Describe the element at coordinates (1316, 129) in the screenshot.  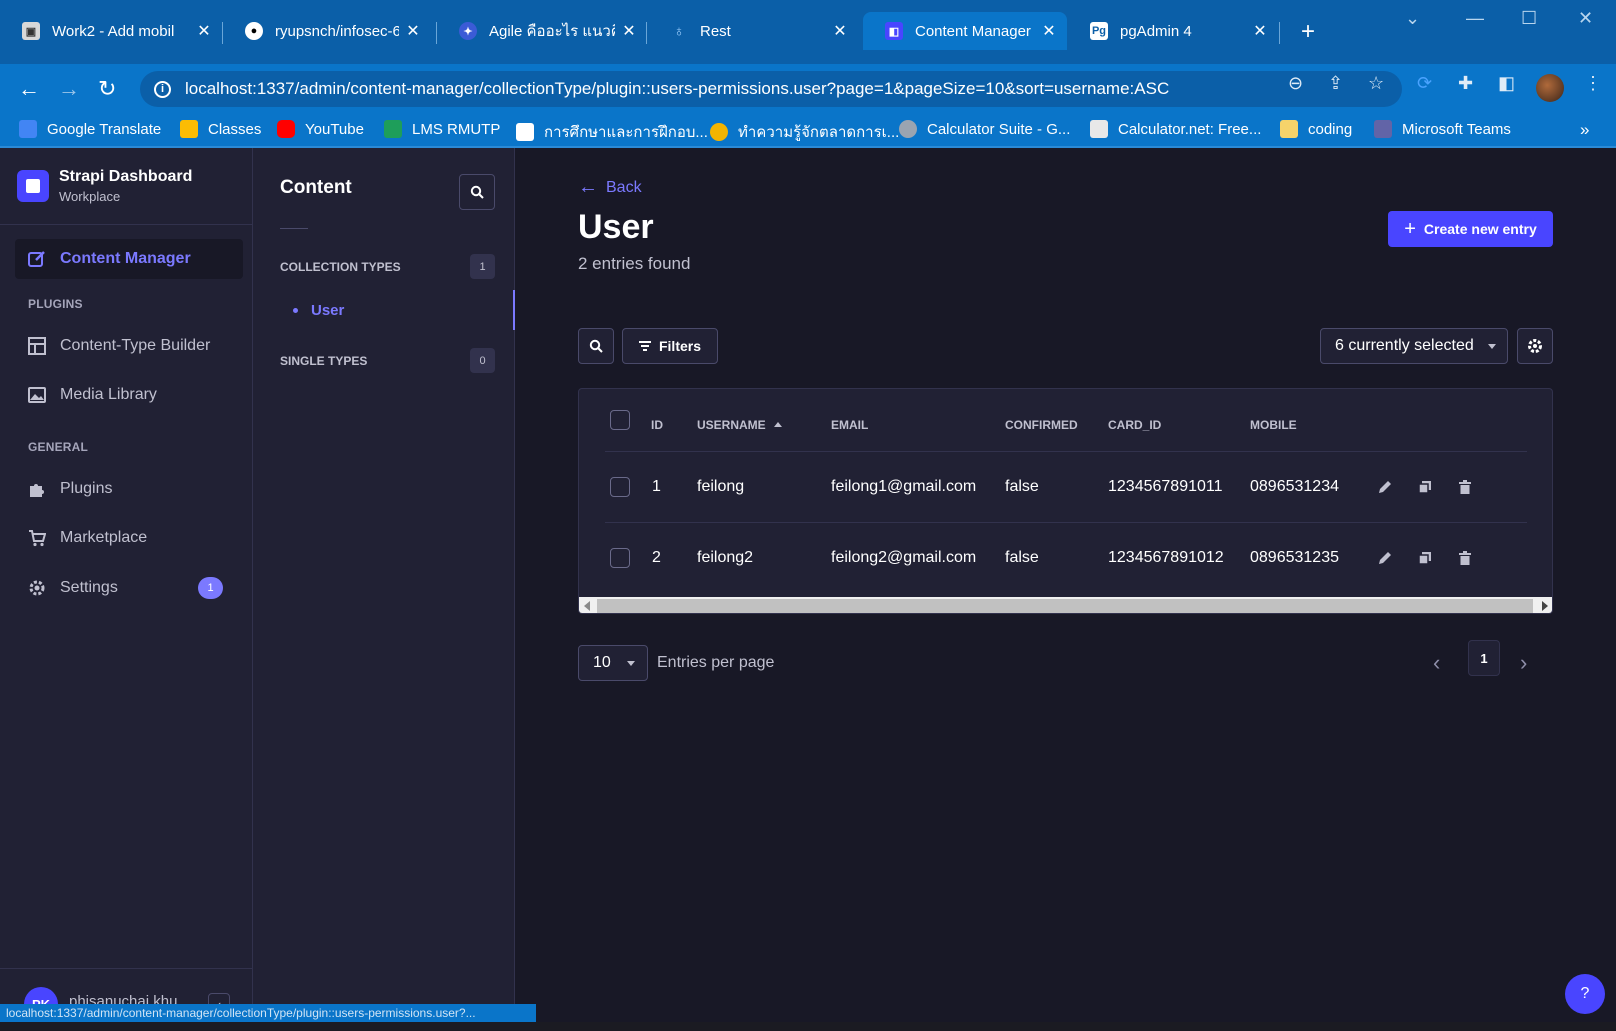
I see `bookmark-coding-folder: coding` at that location.